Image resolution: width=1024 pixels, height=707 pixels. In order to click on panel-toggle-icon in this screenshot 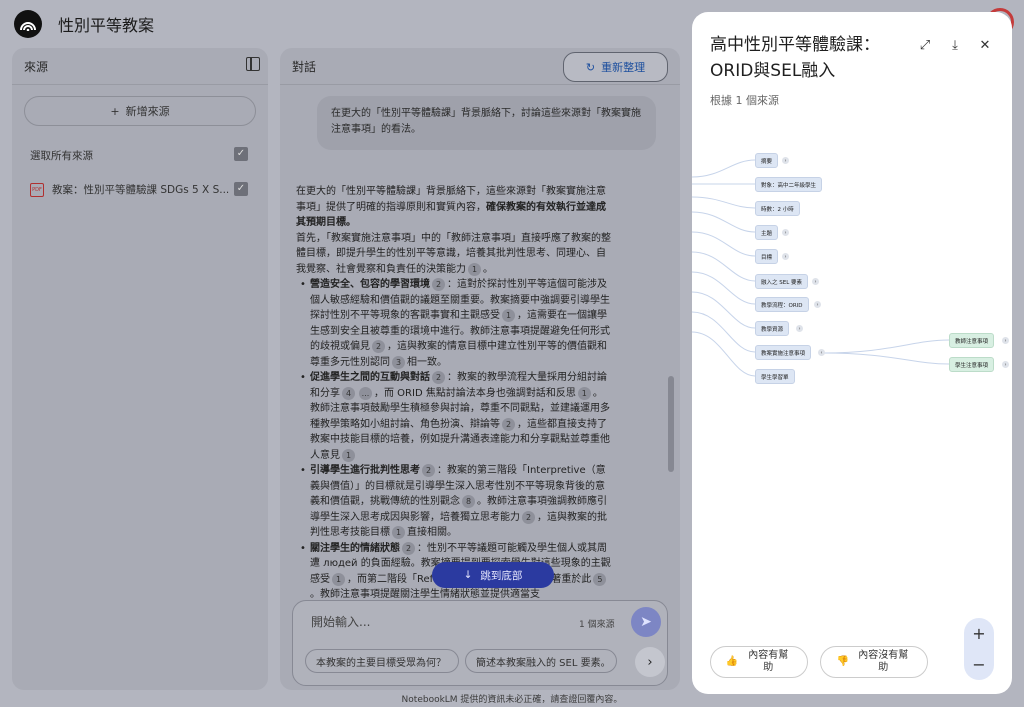, I will do `click(253, 64)`.